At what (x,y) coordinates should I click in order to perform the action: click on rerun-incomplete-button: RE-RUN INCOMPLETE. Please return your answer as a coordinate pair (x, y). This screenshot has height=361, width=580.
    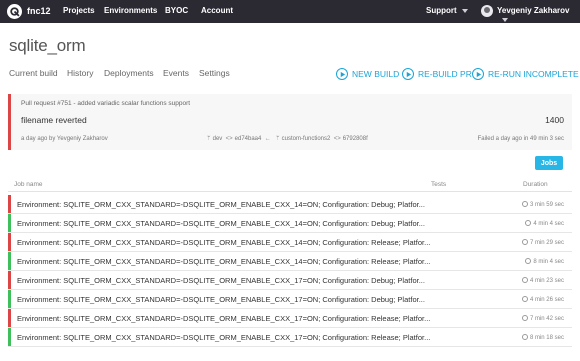
    Looking at the image, I should click on (525, 74).